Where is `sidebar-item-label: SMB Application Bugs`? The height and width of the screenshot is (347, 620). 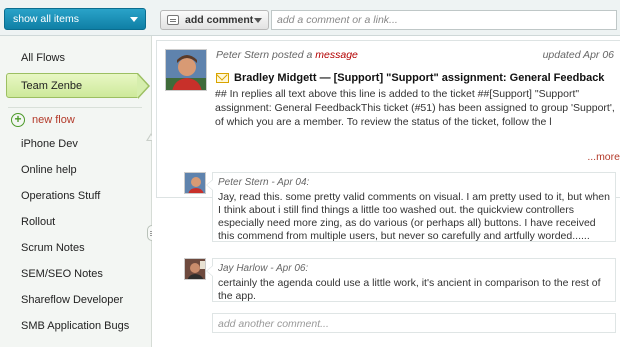
sidebar-item-label: SMB Application Bugs is located at coordinates (75, 326).